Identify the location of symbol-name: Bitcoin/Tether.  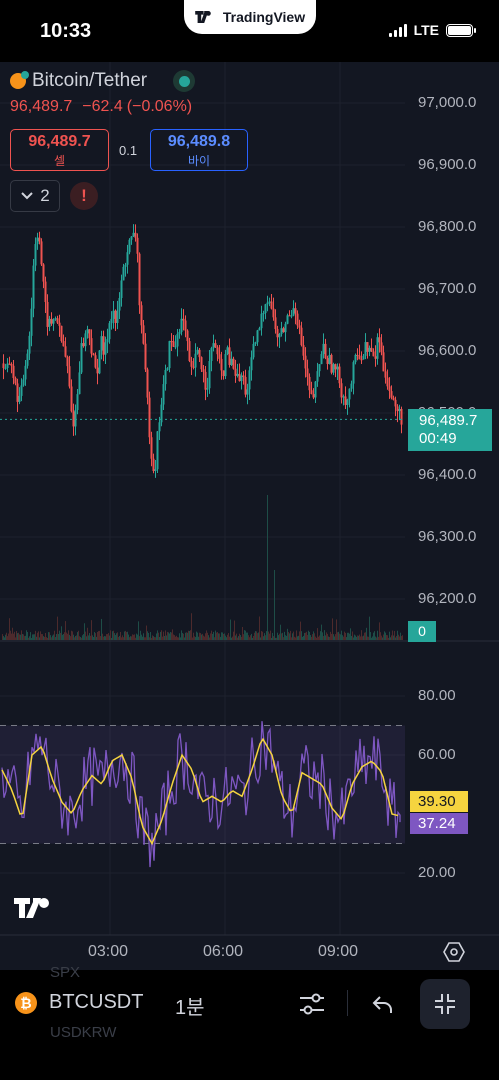
(89, 81).